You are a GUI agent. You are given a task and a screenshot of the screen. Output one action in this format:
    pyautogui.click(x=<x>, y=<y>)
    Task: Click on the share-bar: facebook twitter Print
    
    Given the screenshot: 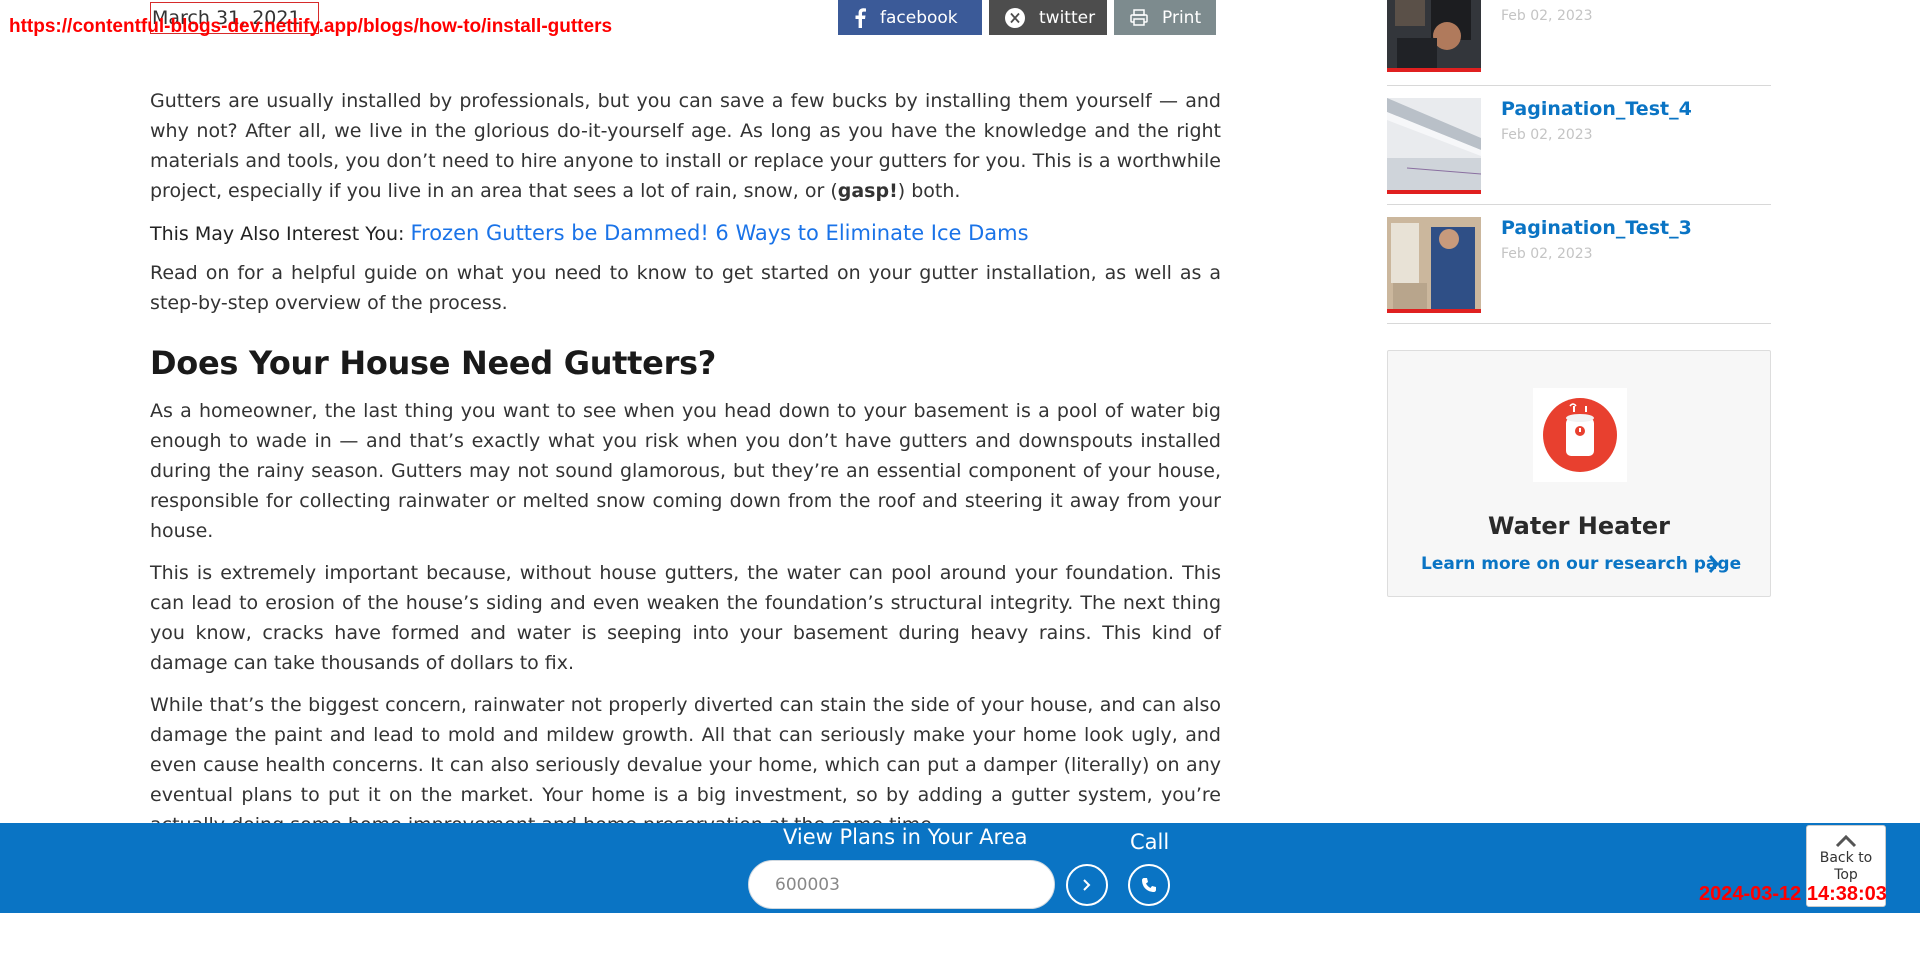 What is the action you would take?
    pyautogui.click(x=1027, y=17)
    